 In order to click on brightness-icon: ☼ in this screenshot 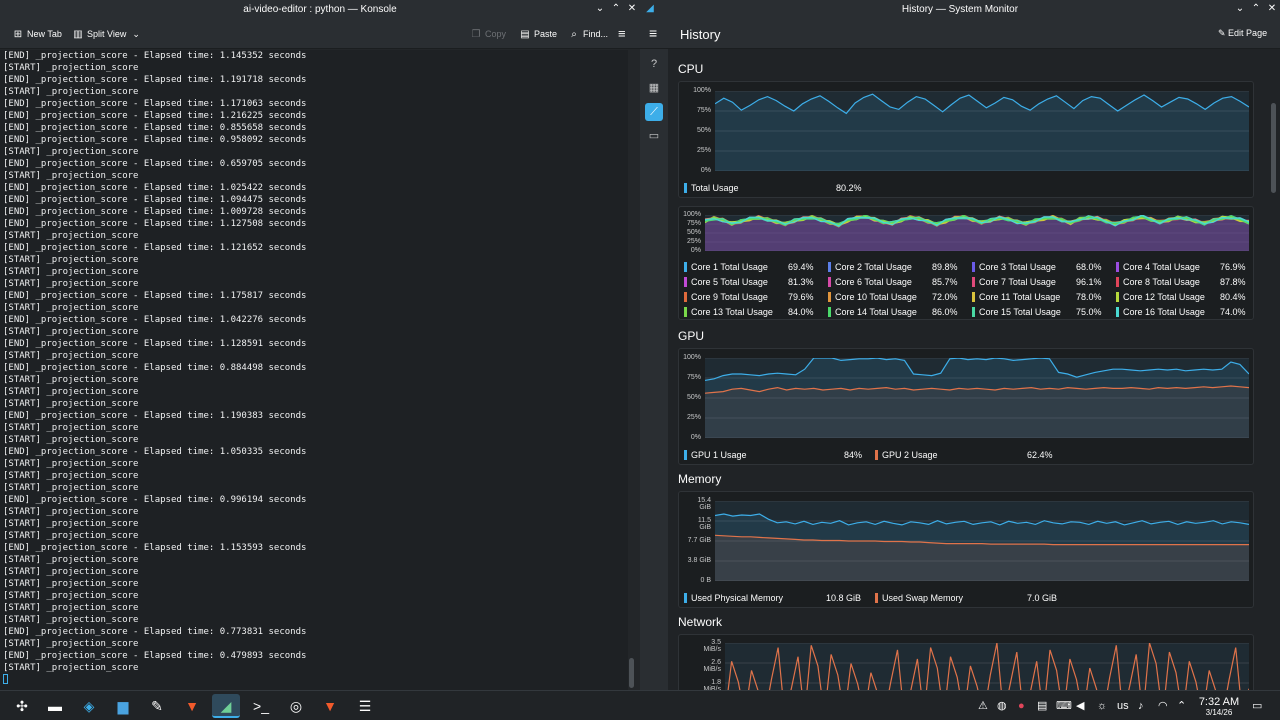, I will do `click(1102, 706)`.